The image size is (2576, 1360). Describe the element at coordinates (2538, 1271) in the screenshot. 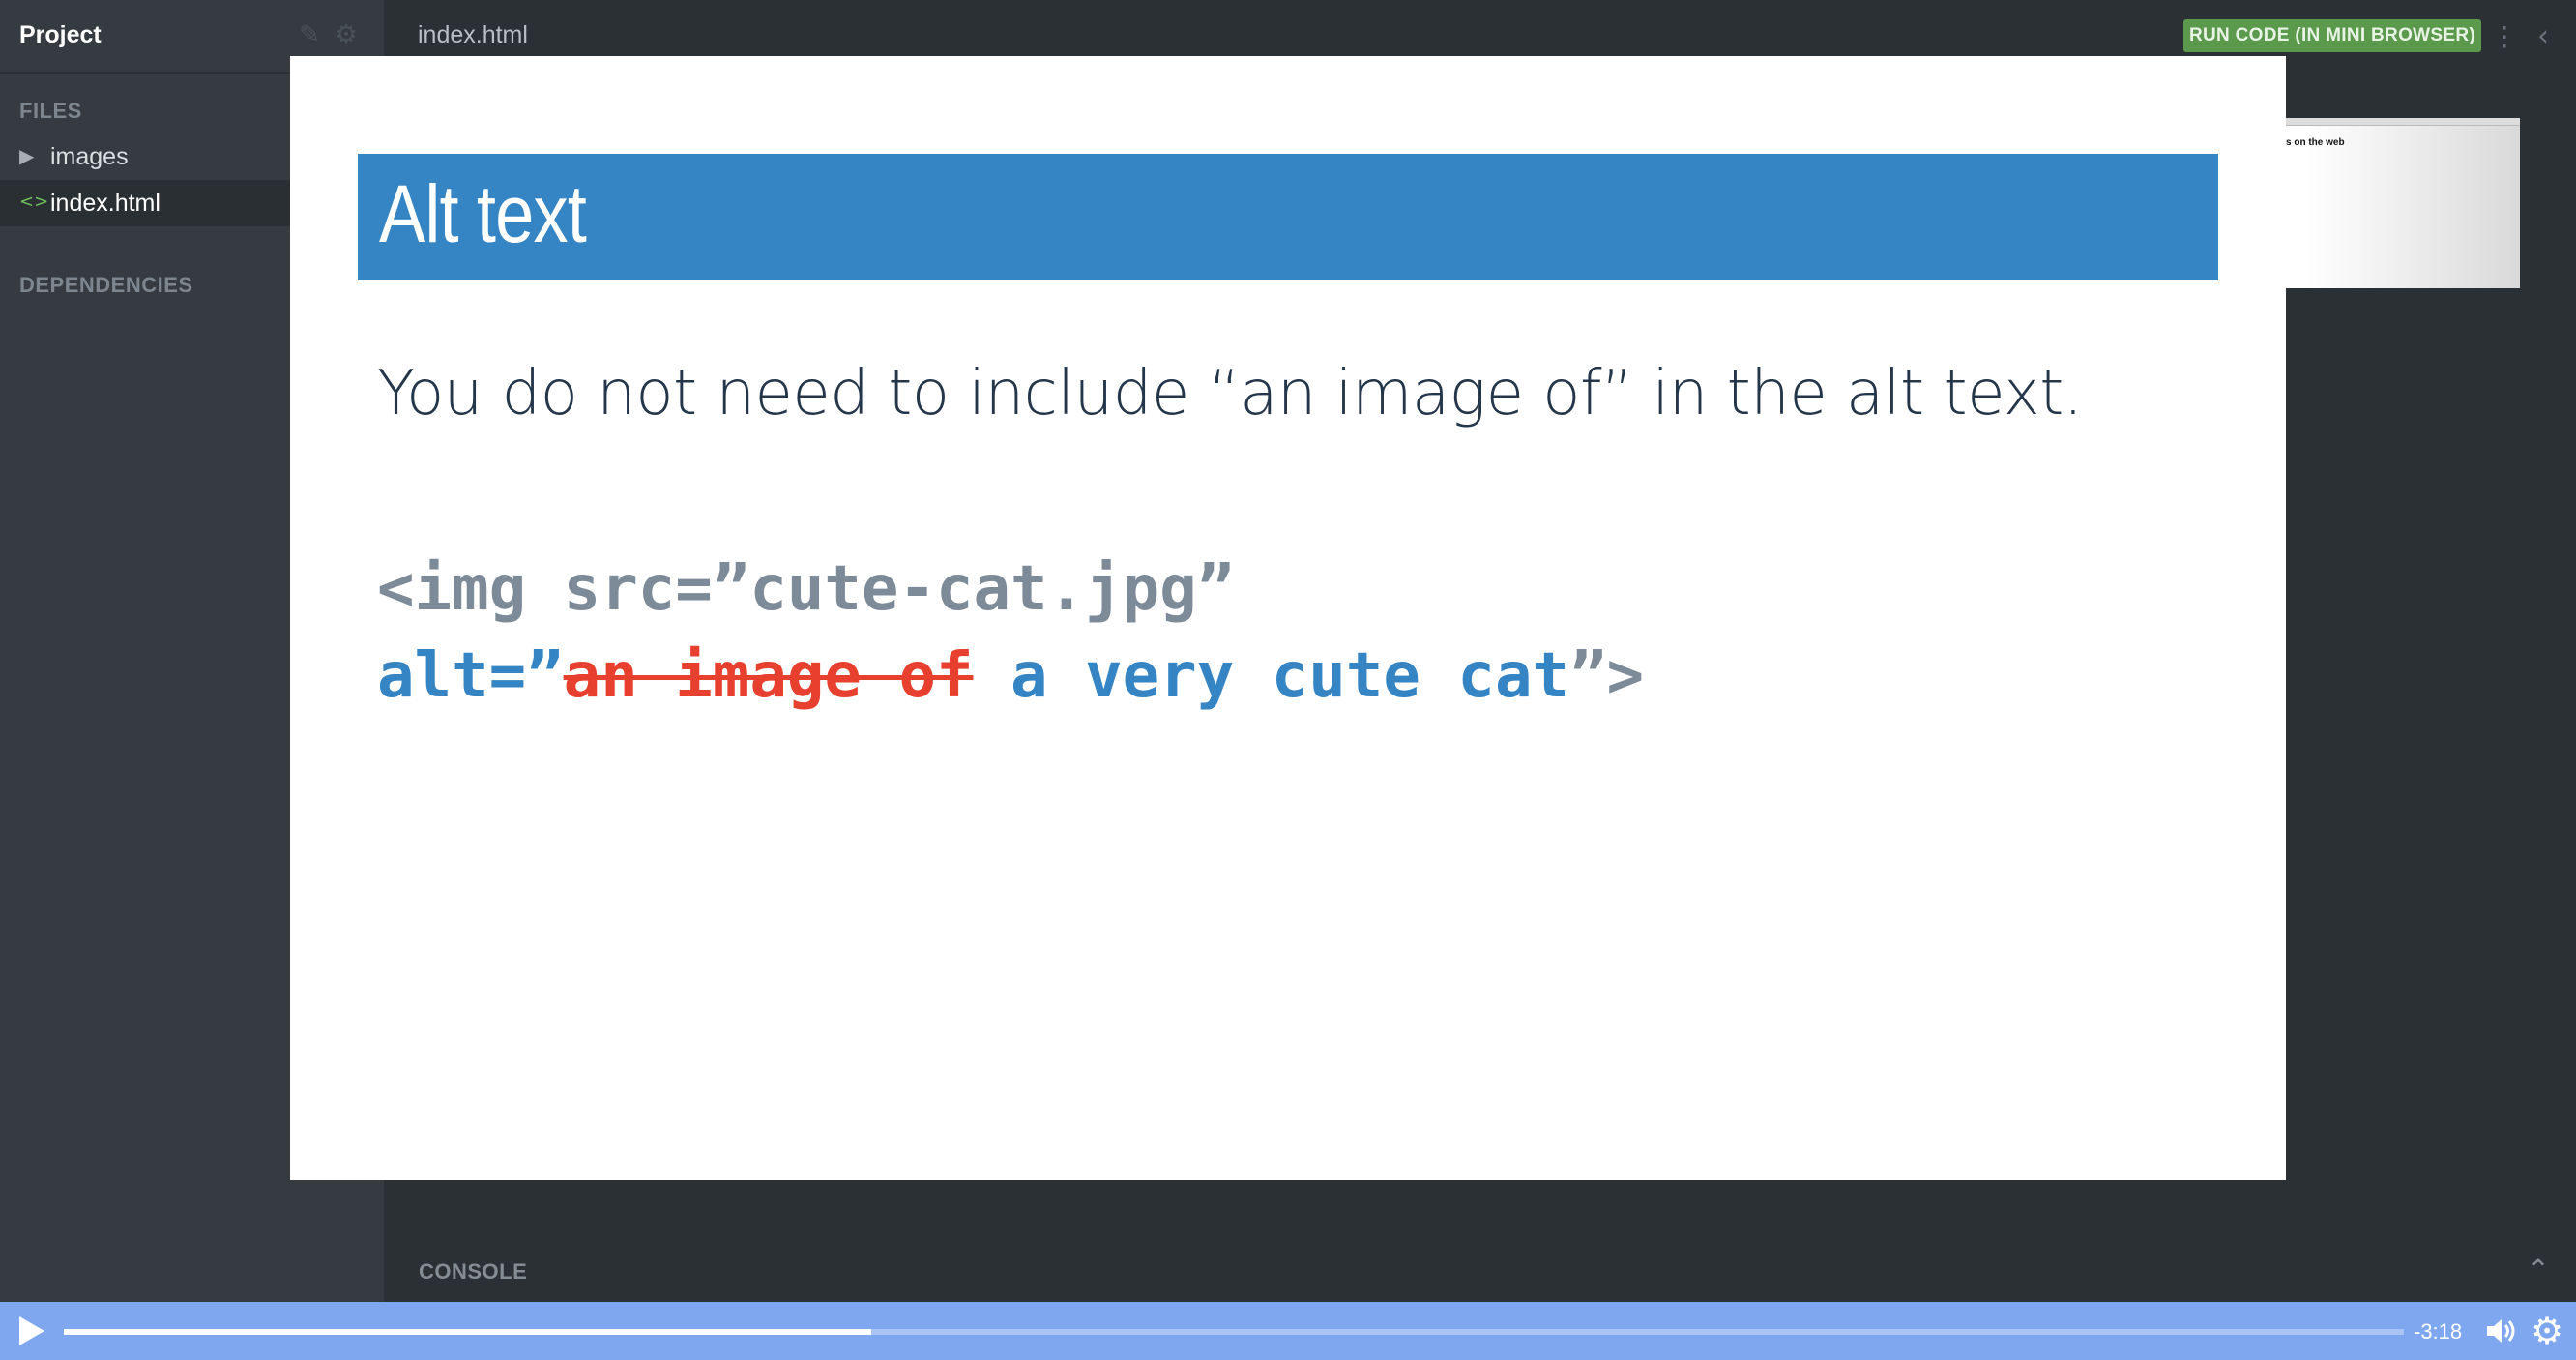

I see `chevron-up-icon: ⌃` at that location.